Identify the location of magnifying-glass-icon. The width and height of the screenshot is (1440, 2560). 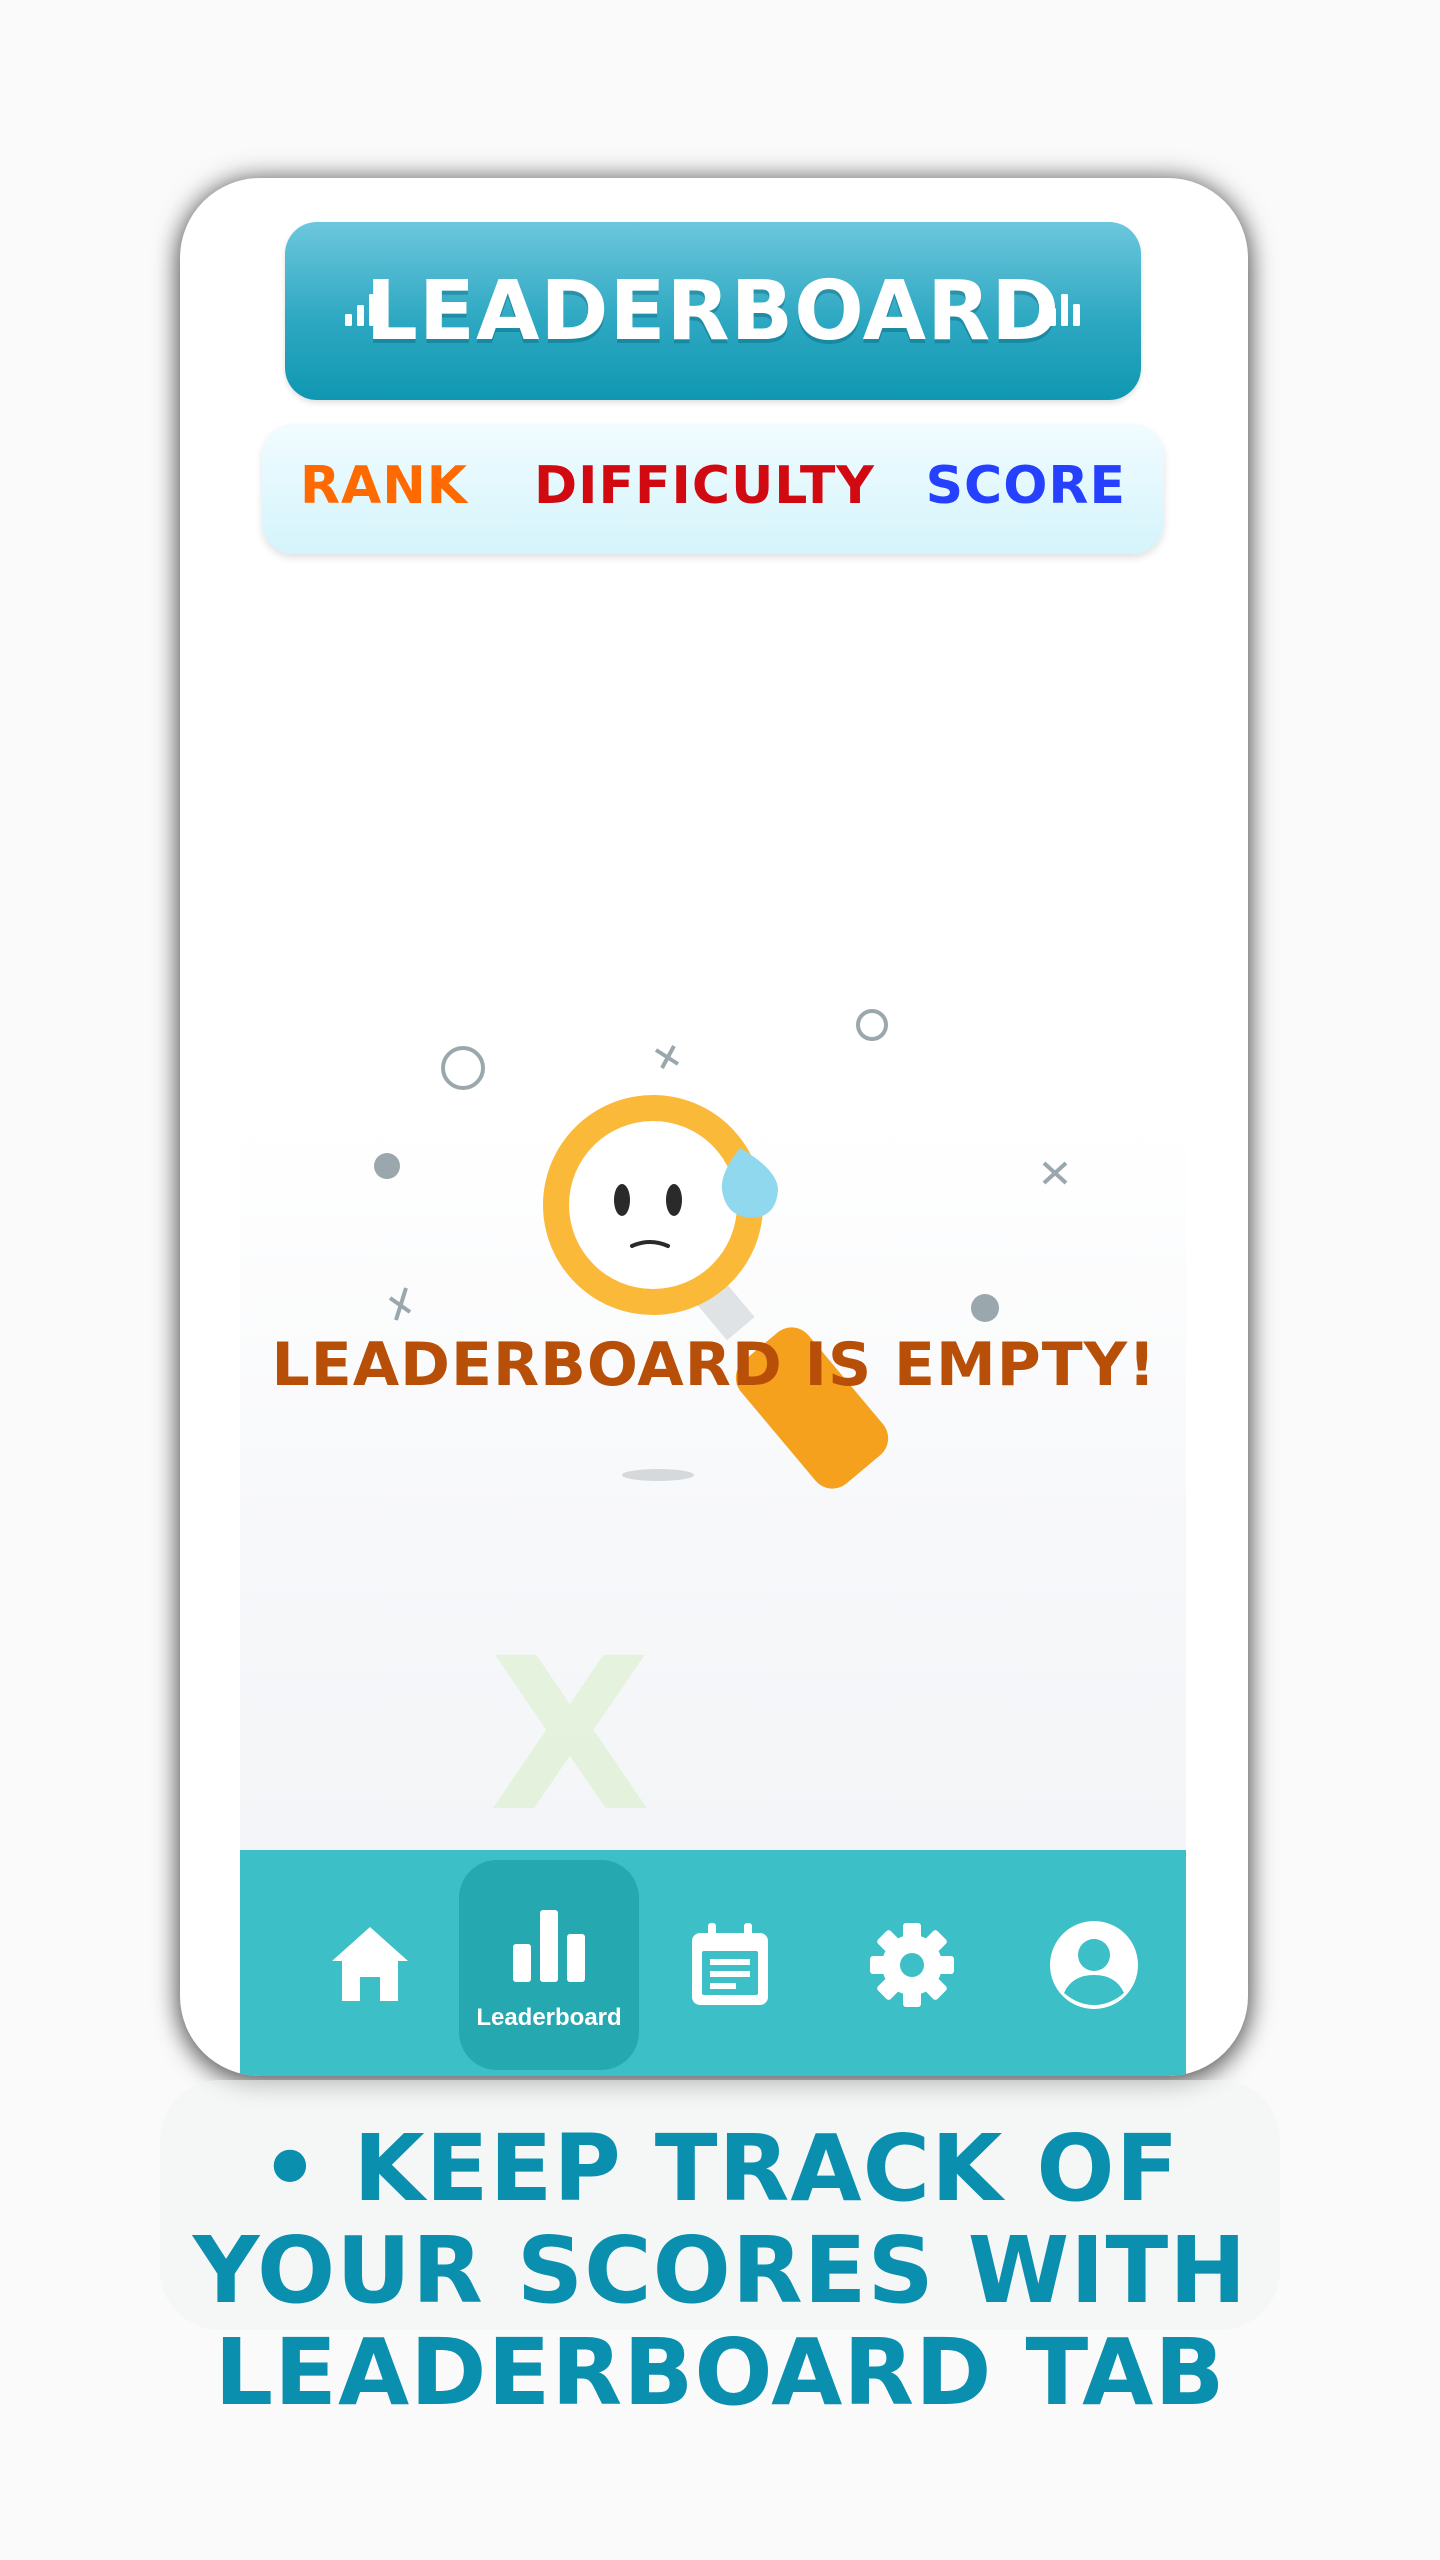
(716, 1292).